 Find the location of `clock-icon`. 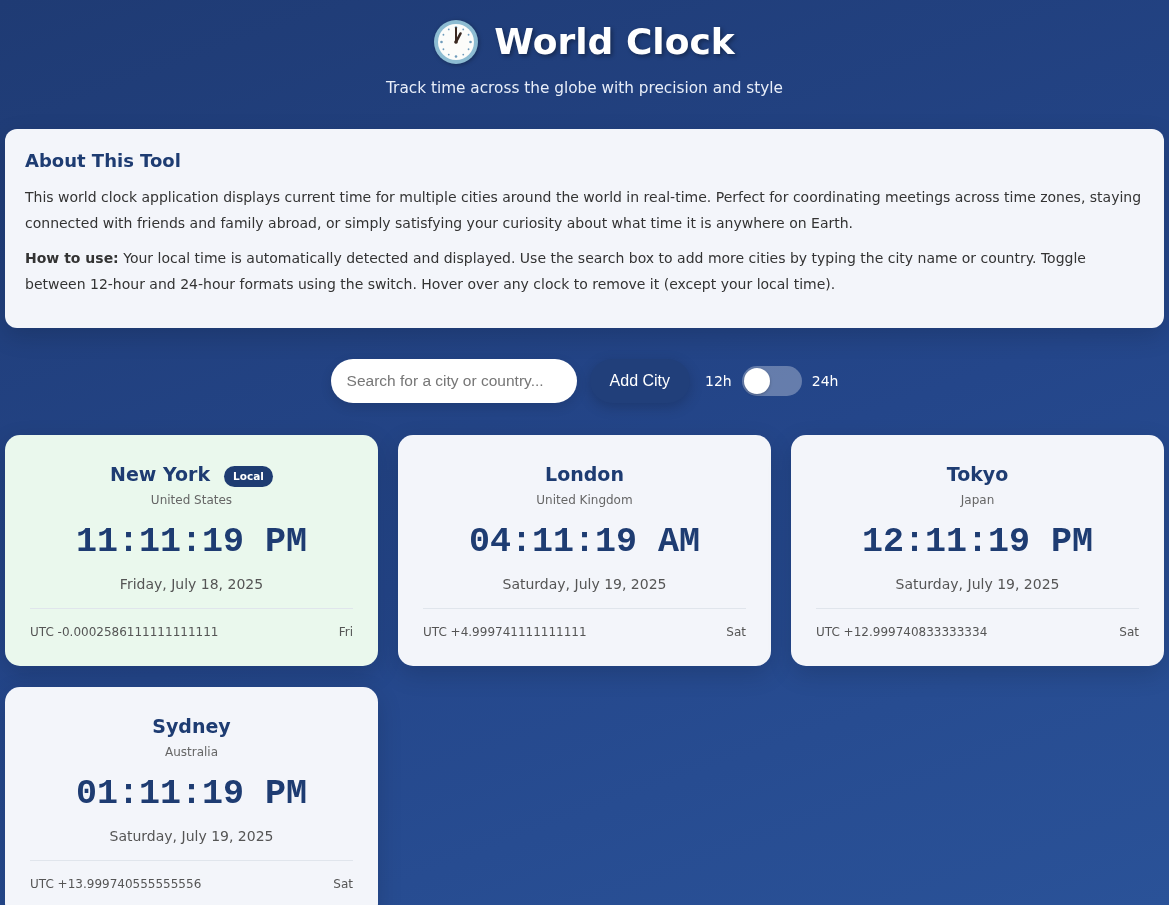

clock-icon is located at coordinates (456, 42).